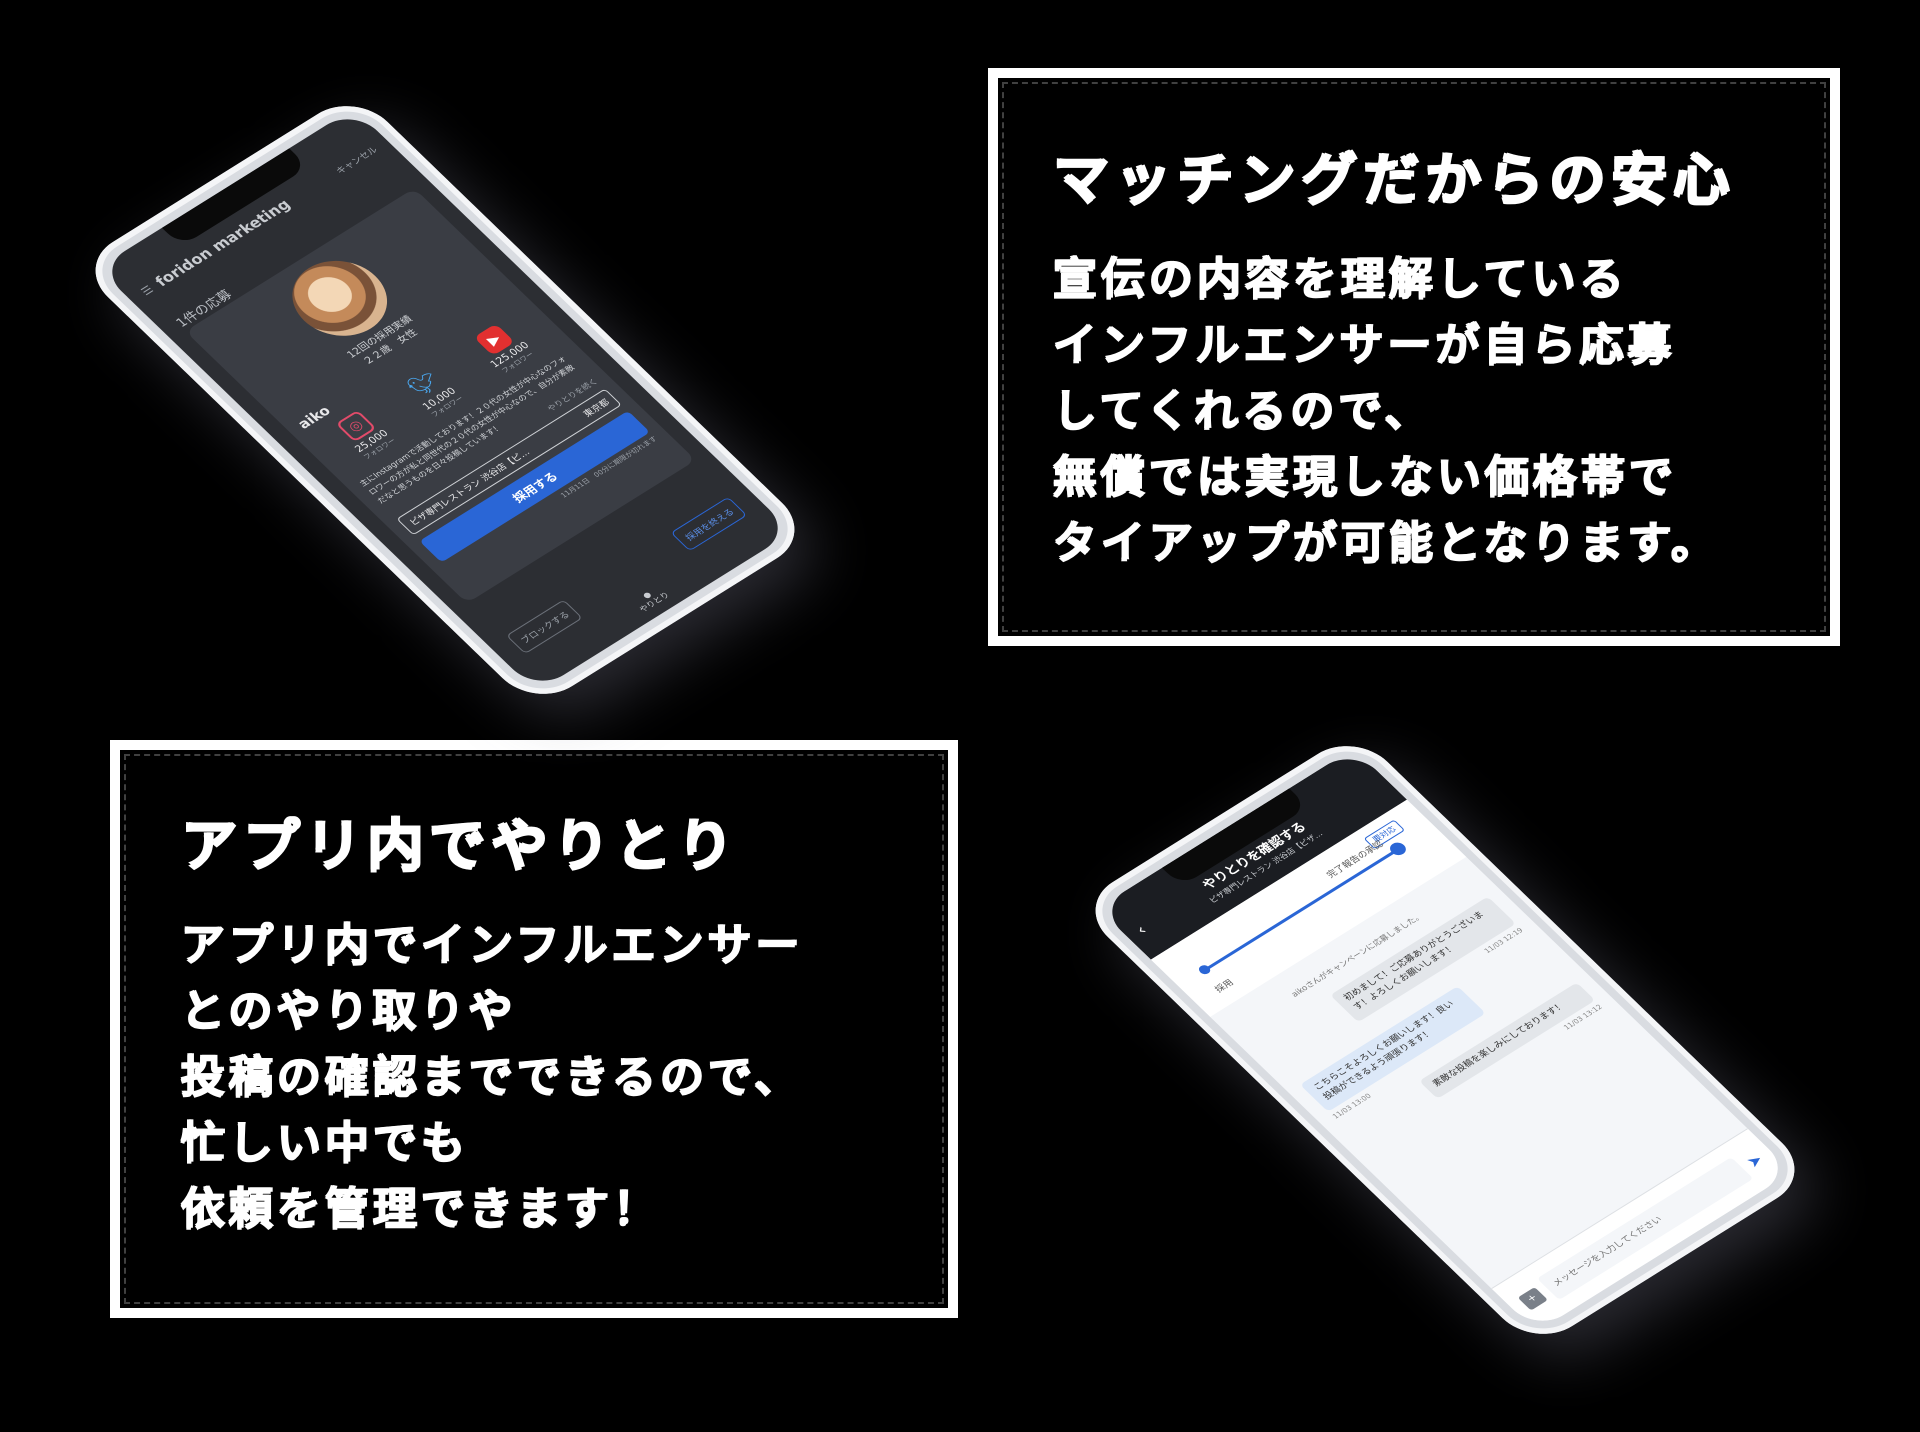  What do you see at coordinates (356, 159) in the screenshot?
I see `header-link: キャンセル` at bounding box center [356, 159].